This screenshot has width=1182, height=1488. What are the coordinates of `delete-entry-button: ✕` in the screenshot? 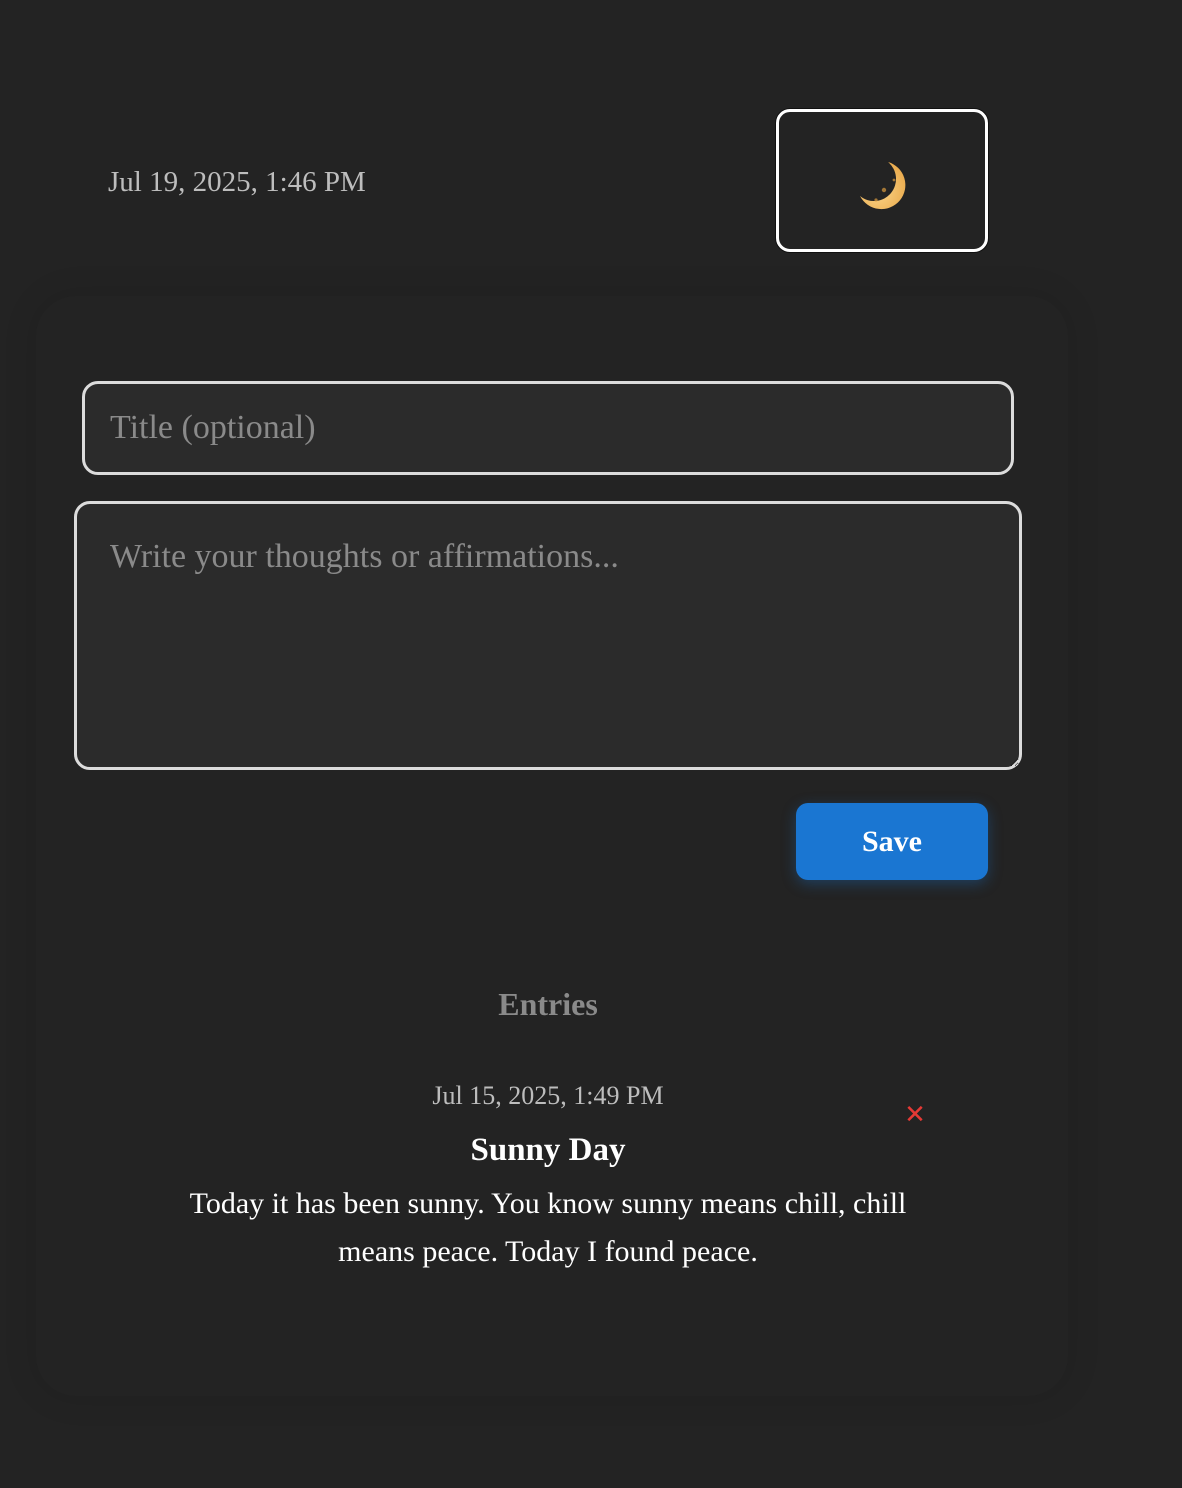 It's located at (915, 1115).